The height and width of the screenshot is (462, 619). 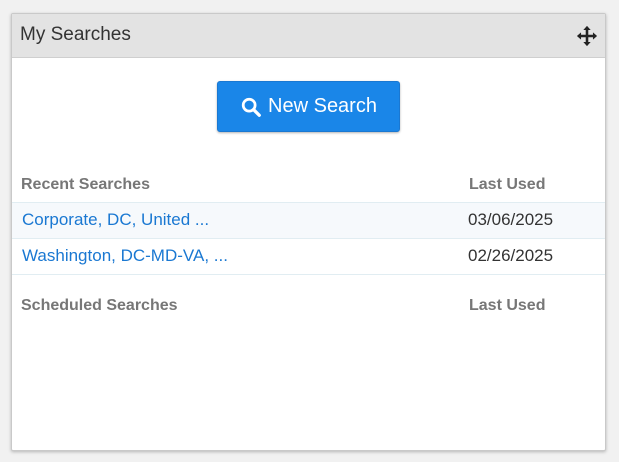 What do you see at coordinates (85, 184) in the screenshot?
I see `recent-searches-title: Recent Searches` at bounding box center [85, 184].